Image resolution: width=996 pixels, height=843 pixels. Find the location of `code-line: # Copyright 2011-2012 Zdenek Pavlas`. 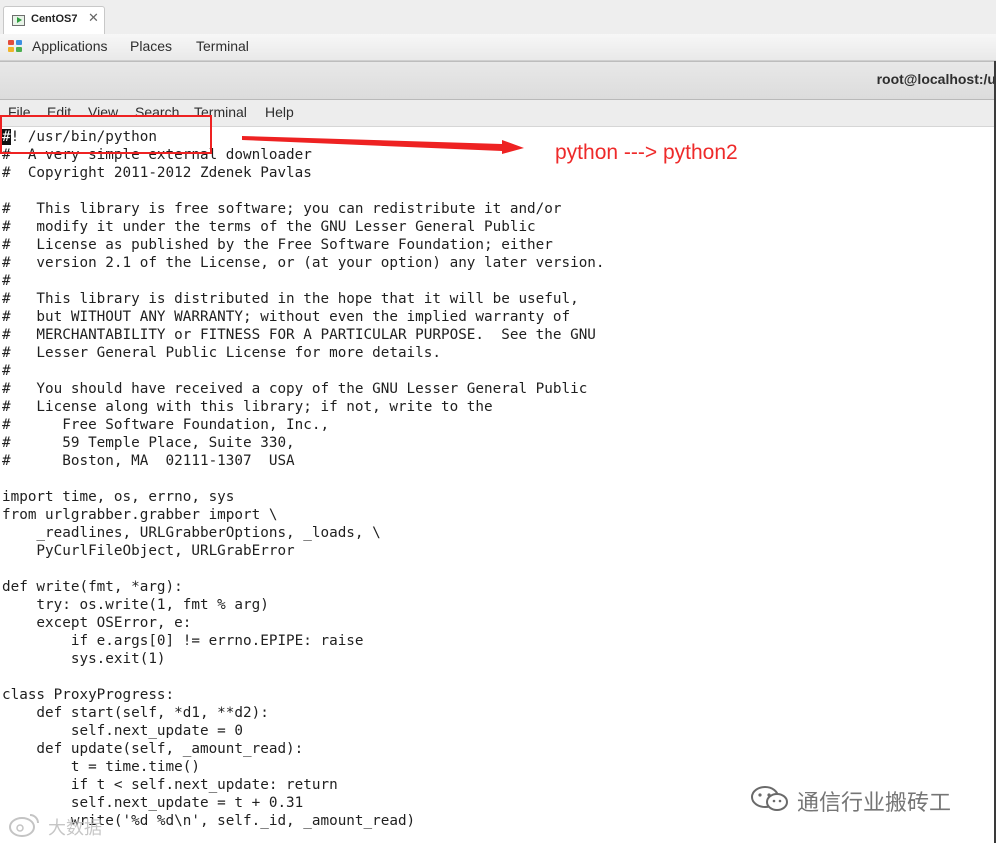

code-line: # Copyright 2011-2012 Zdenek Pavlas is located at coordinates (157, 173).